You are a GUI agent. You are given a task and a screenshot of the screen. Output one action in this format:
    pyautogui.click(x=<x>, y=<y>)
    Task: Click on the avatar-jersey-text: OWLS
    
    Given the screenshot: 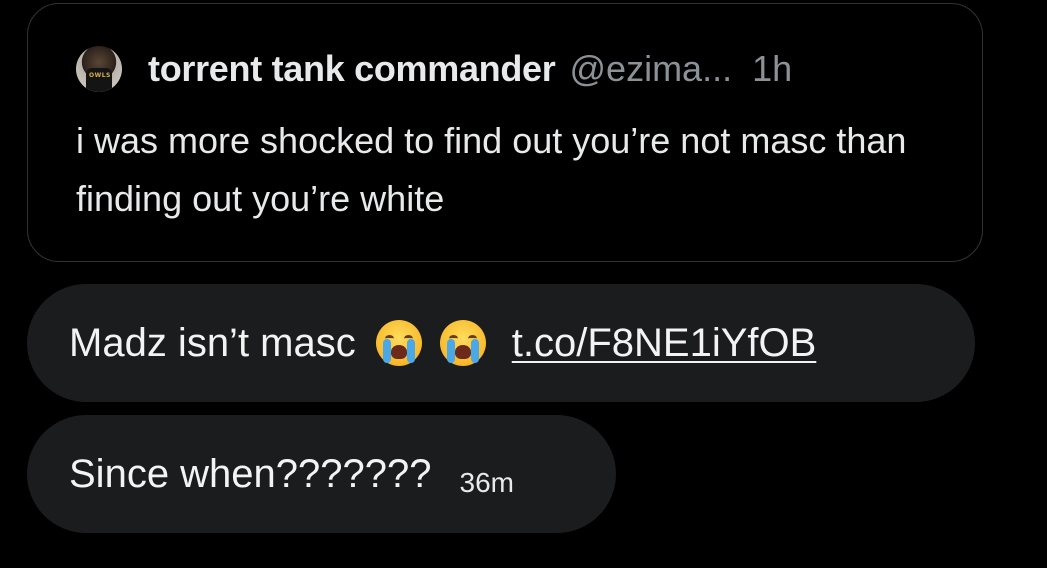 What is the action you would take?
    pyautogui.click(x=100, y=75)
    